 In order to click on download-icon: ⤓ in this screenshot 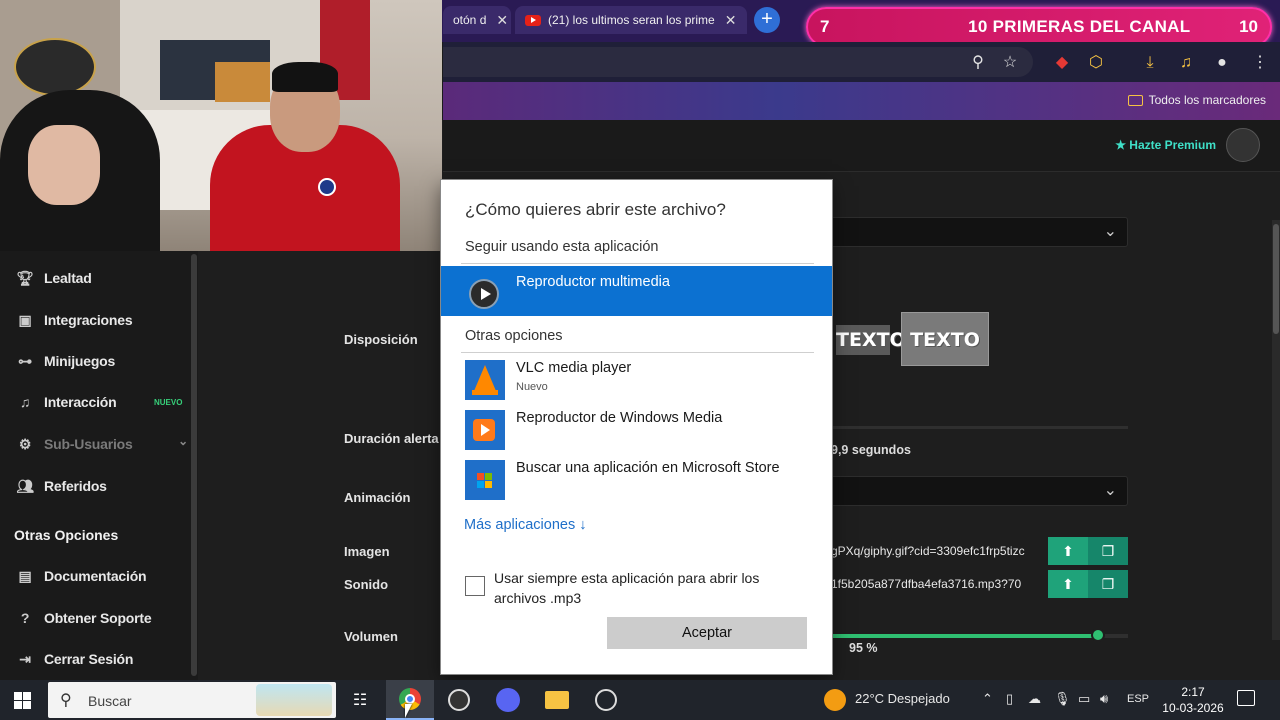, I will do `click(1150, 63)`.